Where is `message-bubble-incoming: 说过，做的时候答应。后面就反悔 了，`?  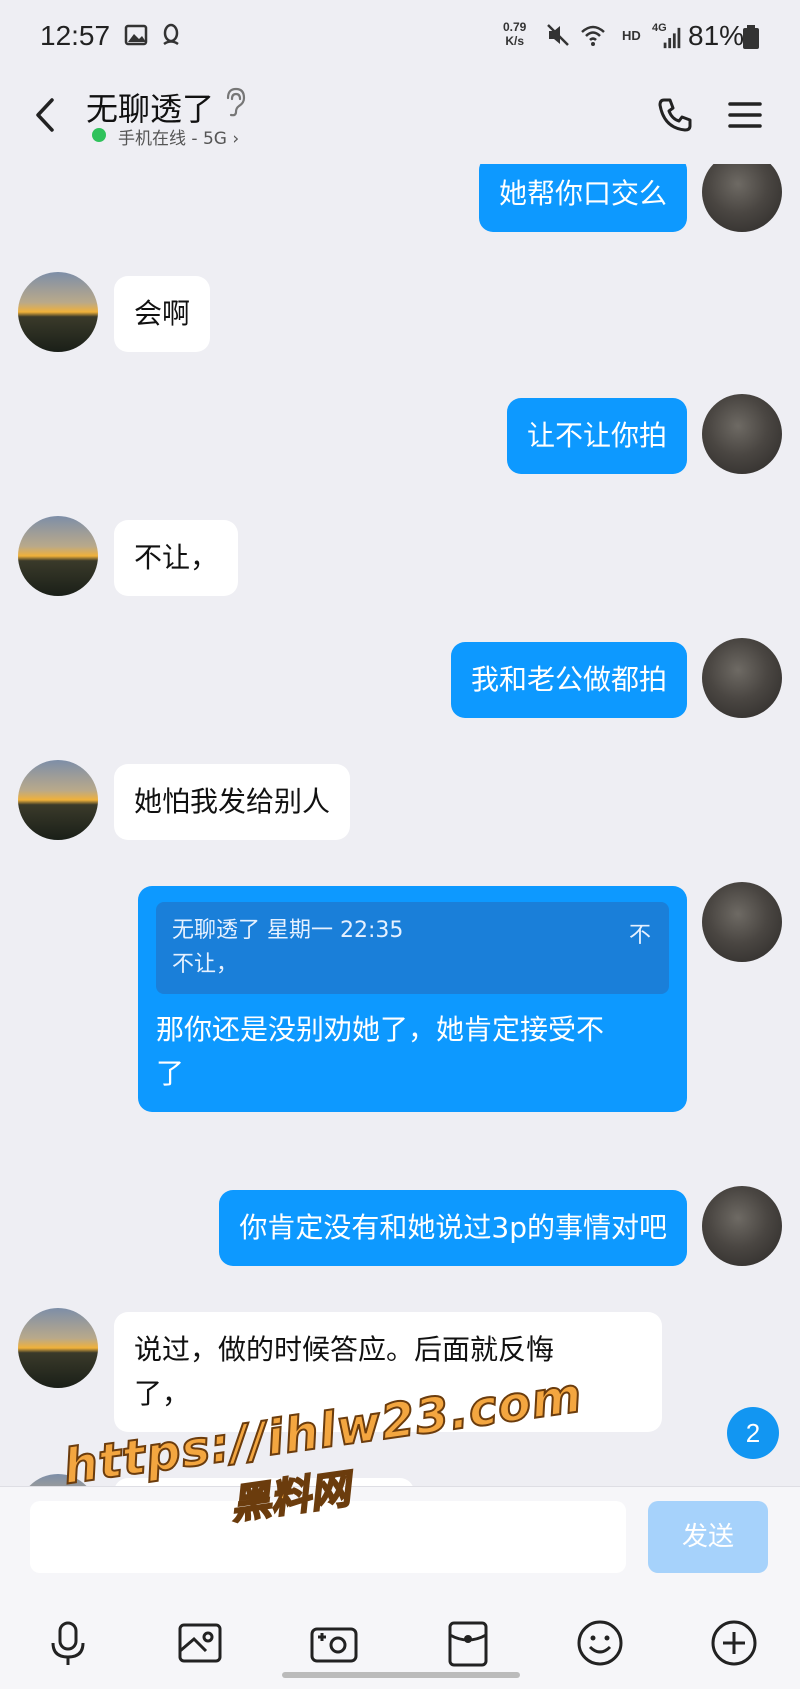
message-bubble-incoming: 说过，做的时候答应。后面就反悔 了， is located at coordinates (388, 1372).